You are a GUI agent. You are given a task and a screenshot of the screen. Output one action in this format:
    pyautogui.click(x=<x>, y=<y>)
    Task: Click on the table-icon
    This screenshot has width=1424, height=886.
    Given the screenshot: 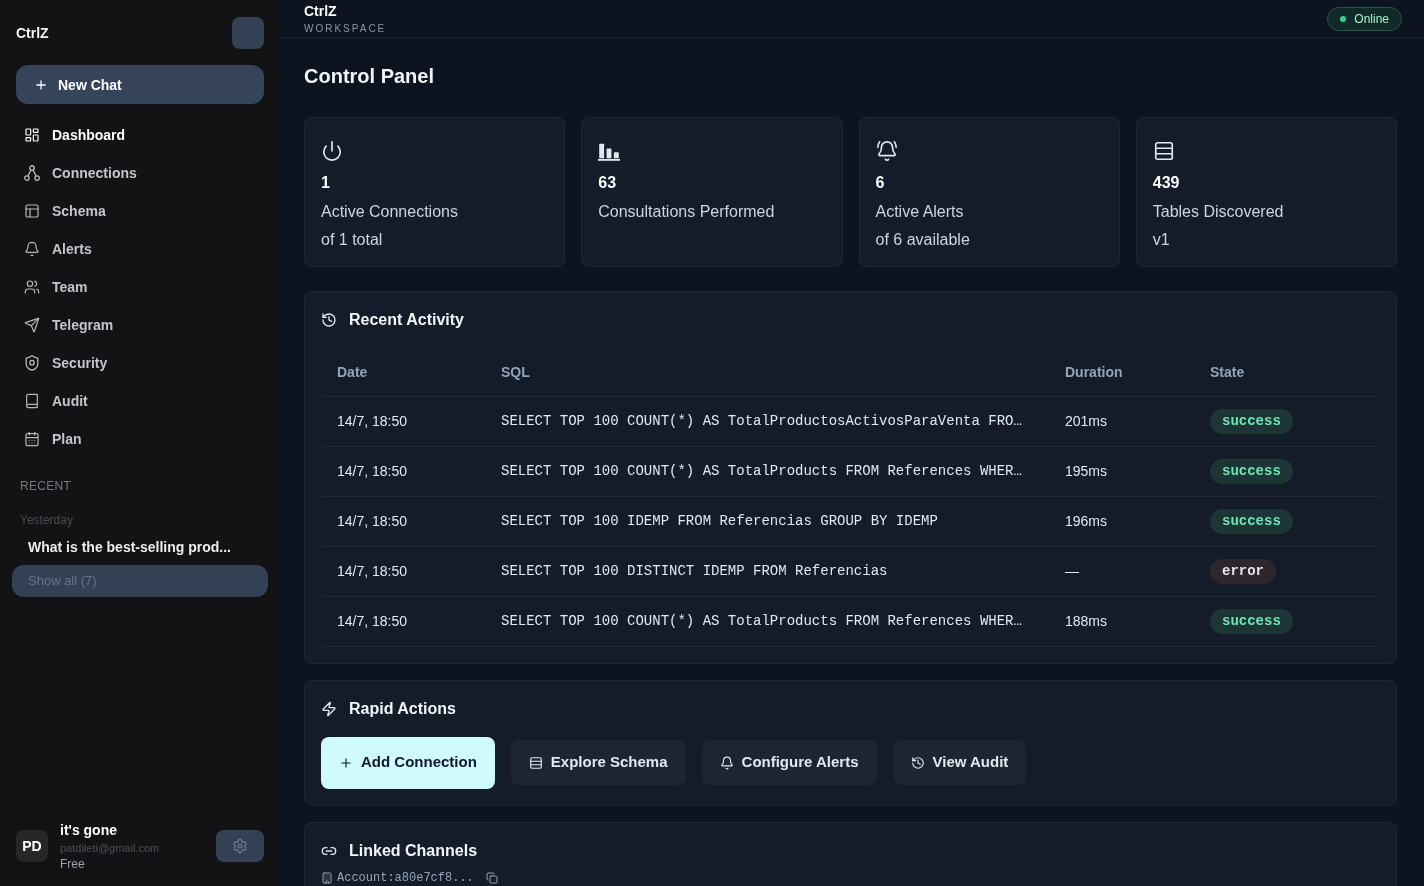 What is the action you would take?
    pyautogui.click(x=32, y=211)
    